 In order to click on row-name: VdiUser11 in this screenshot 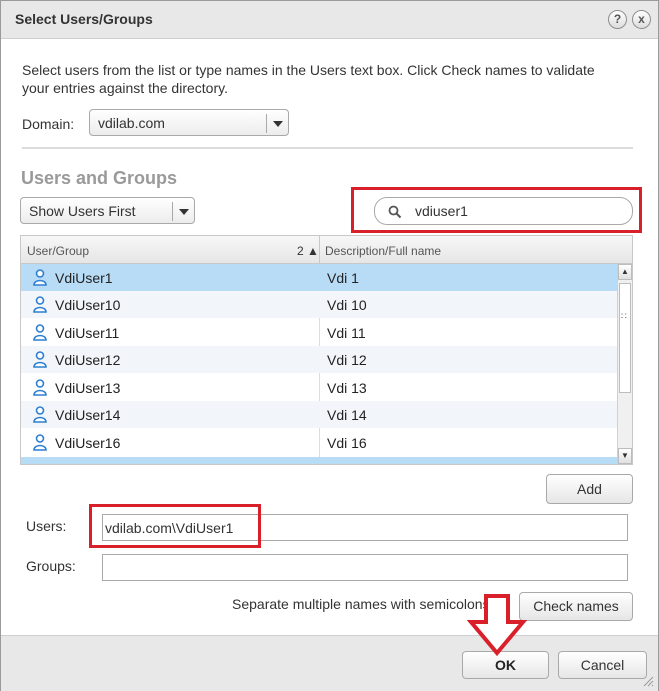, I will do `click(87, 333)`.